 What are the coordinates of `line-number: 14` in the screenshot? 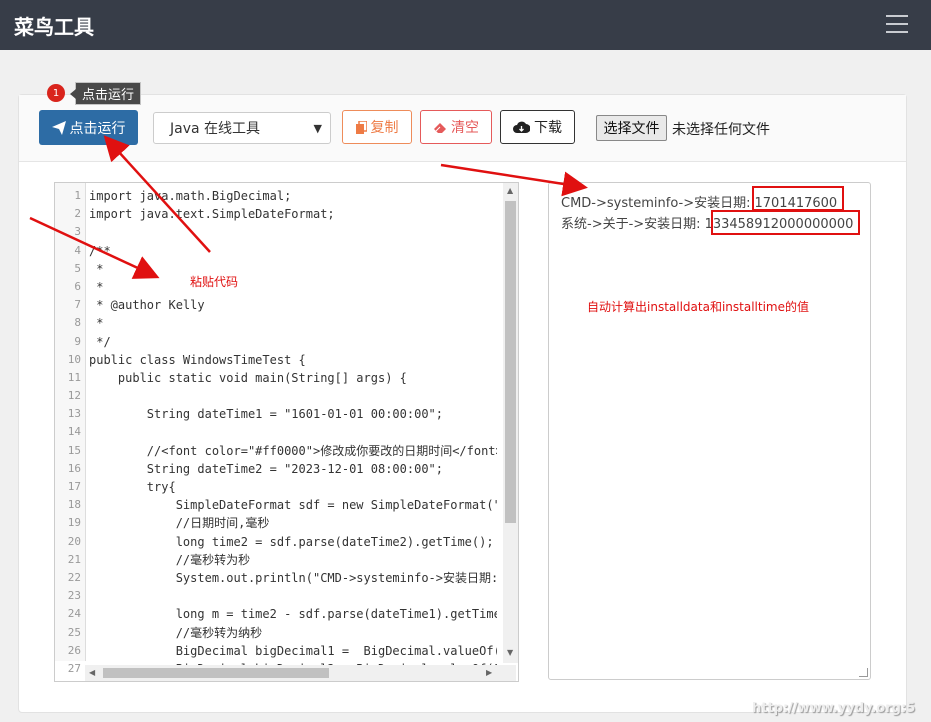 It's located at (74, 432).